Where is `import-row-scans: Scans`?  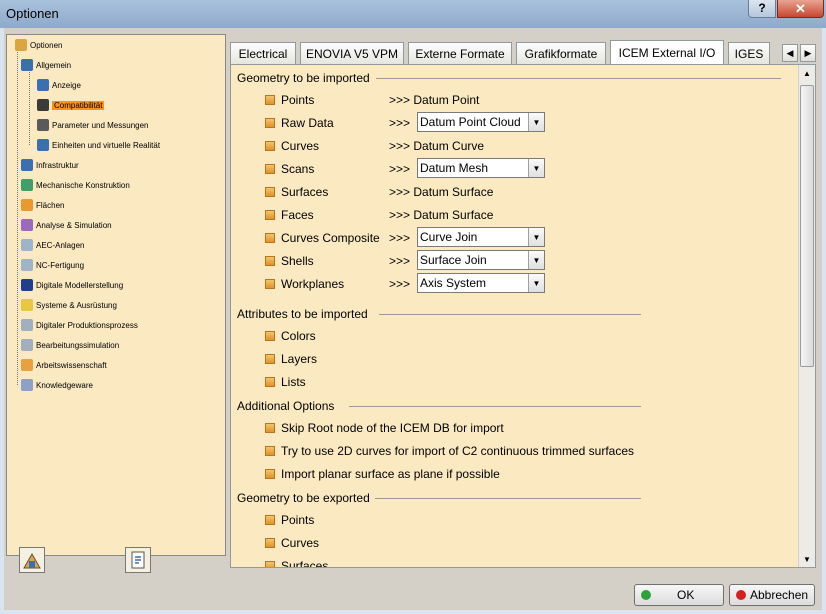 import-row-scans: Scans is located at coordinates (289, 169).